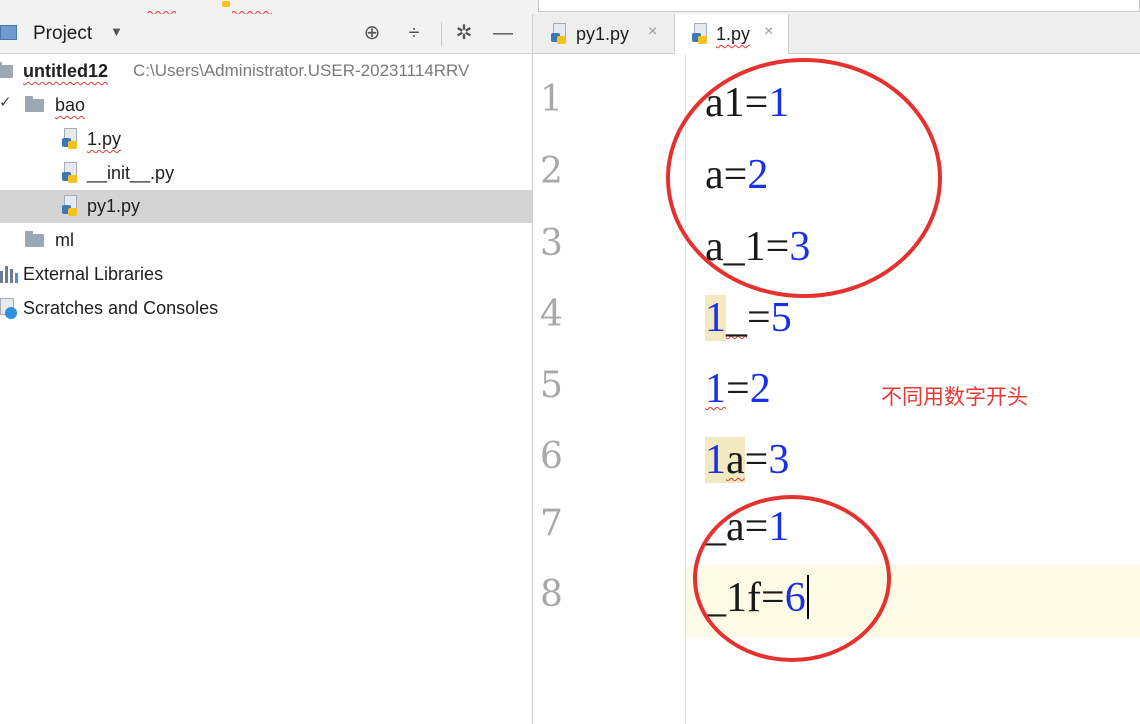 The image size is (1140, 724). I want to click on tab-py1-label: py1.py, so click(603, 34).